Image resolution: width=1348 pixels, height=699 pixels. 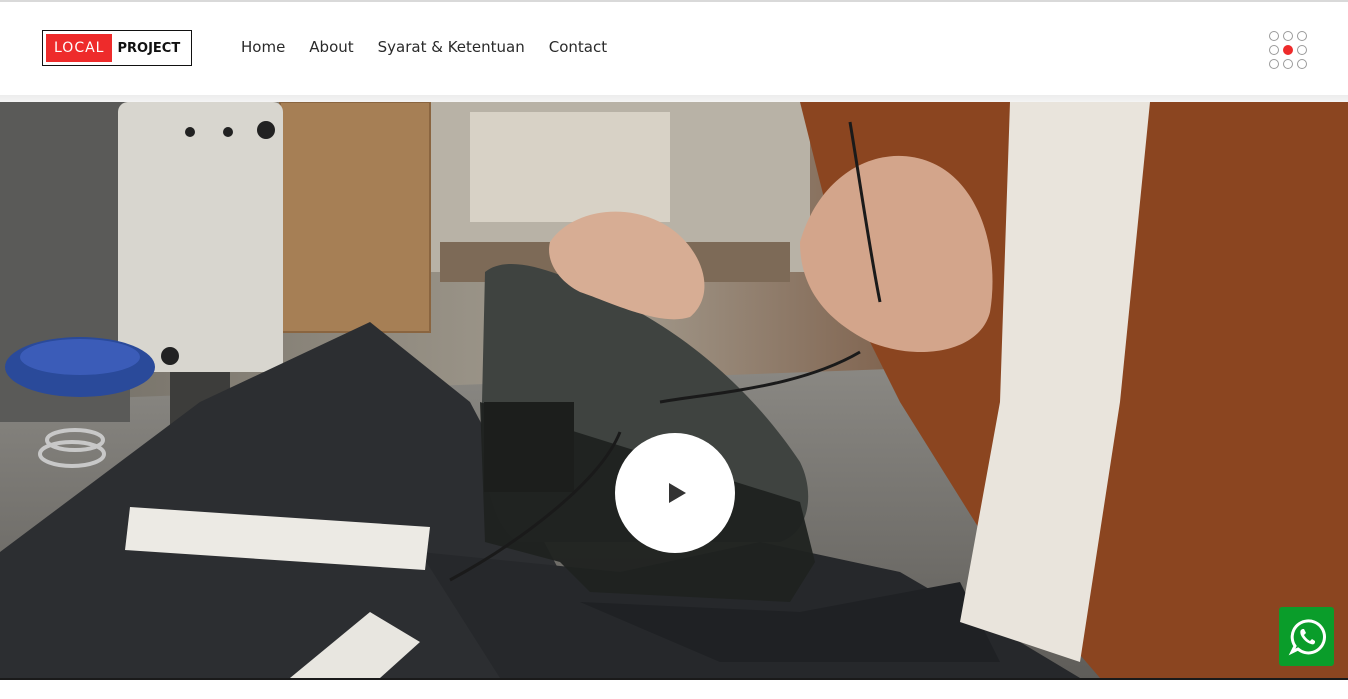 I want to click on play-button, so click(x=675, y=493).